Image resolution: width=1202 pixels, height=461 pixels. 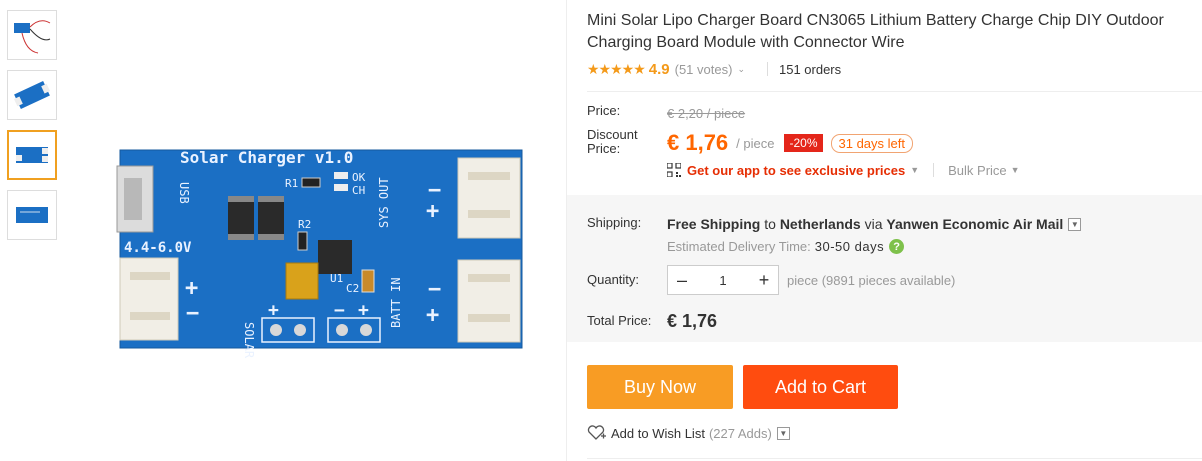 I want to click on shipping-label: Shipping:, so click(x=614, y=222).